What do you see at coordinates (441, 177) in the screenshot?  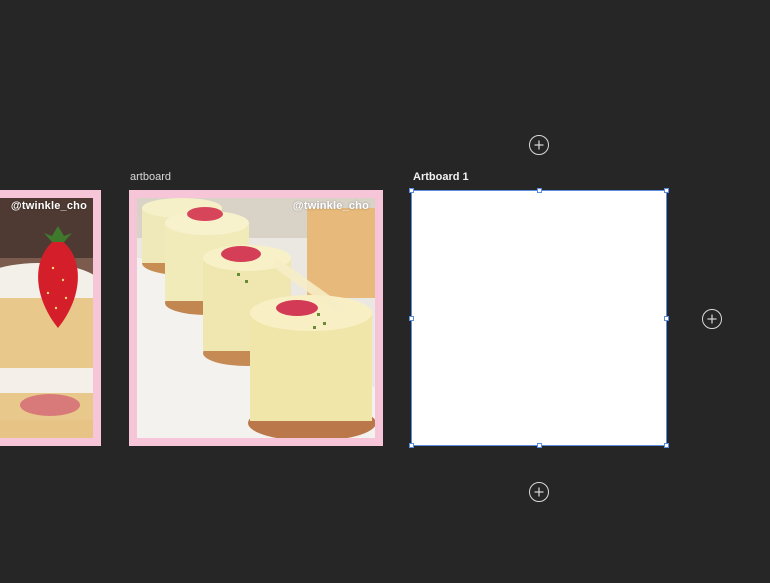 I see `artboard-label-active: Artboard 1` at bounding box center [441, 177].